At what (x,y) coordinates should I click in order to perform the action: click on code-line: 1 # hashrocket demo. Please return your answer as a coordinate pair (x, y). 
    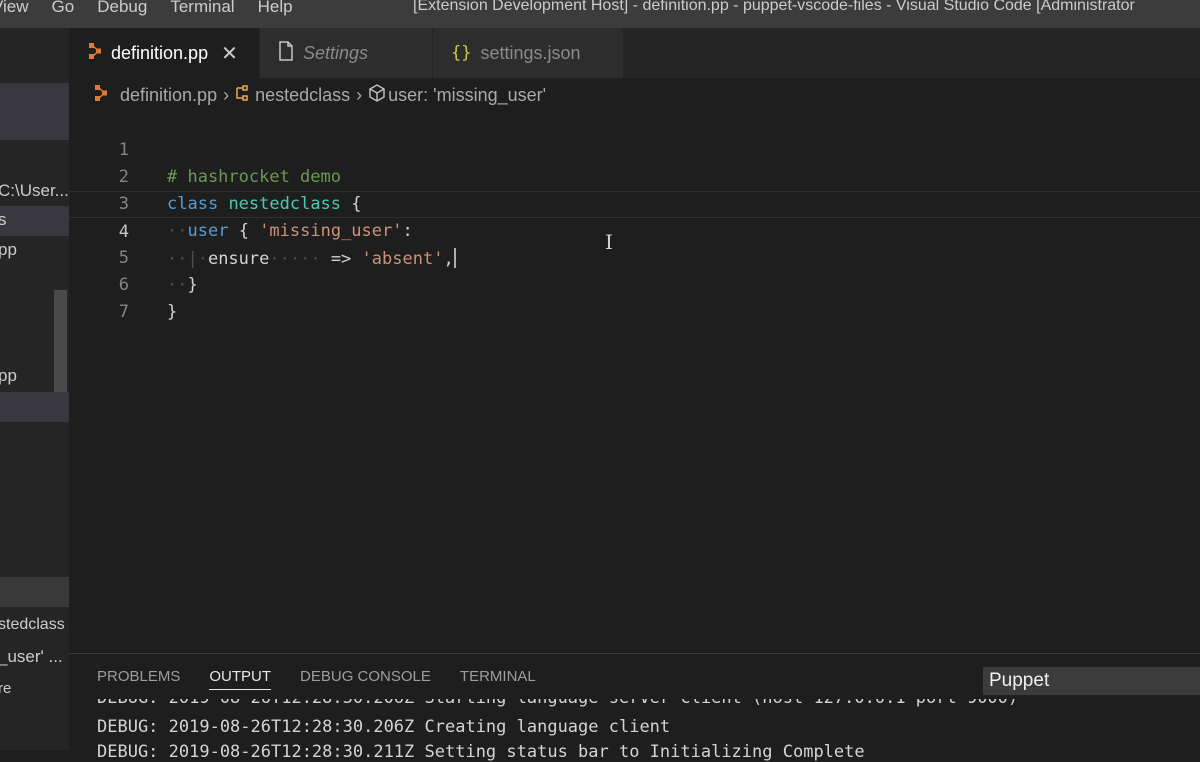
    Looking at the image, I should click on (634, 148).